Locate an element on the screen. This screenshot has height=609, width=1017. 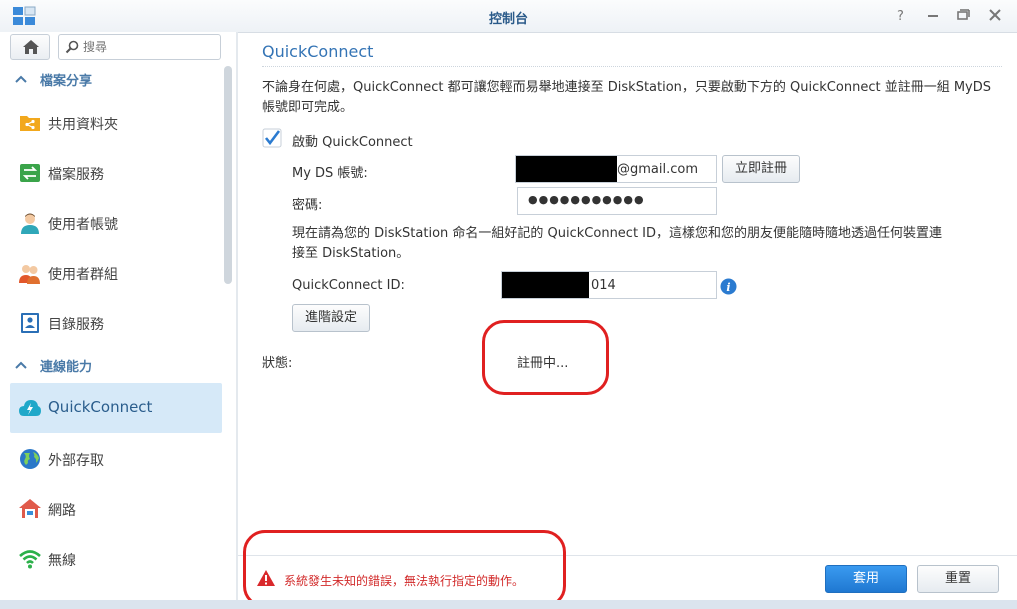
sidebar-item-user: 使用者帳號 is located at coordinates (116, 223).